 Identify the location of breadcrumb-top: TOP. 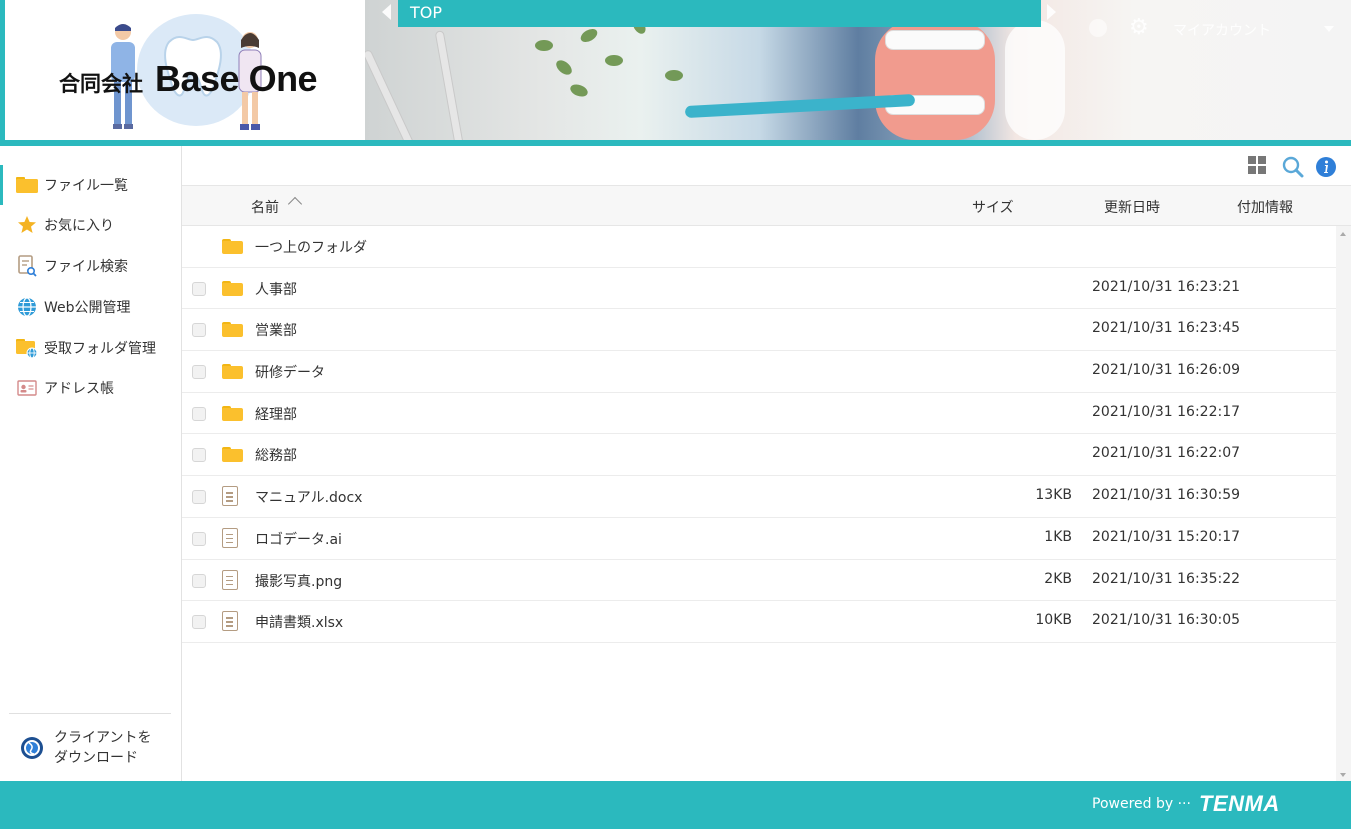
(426, 12).